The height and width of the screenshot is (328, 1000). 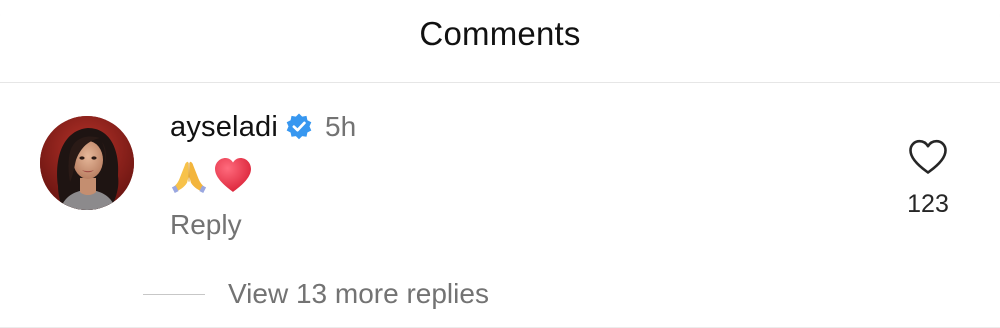 I want to click on like-count: 123, so click(x=928, y=204).